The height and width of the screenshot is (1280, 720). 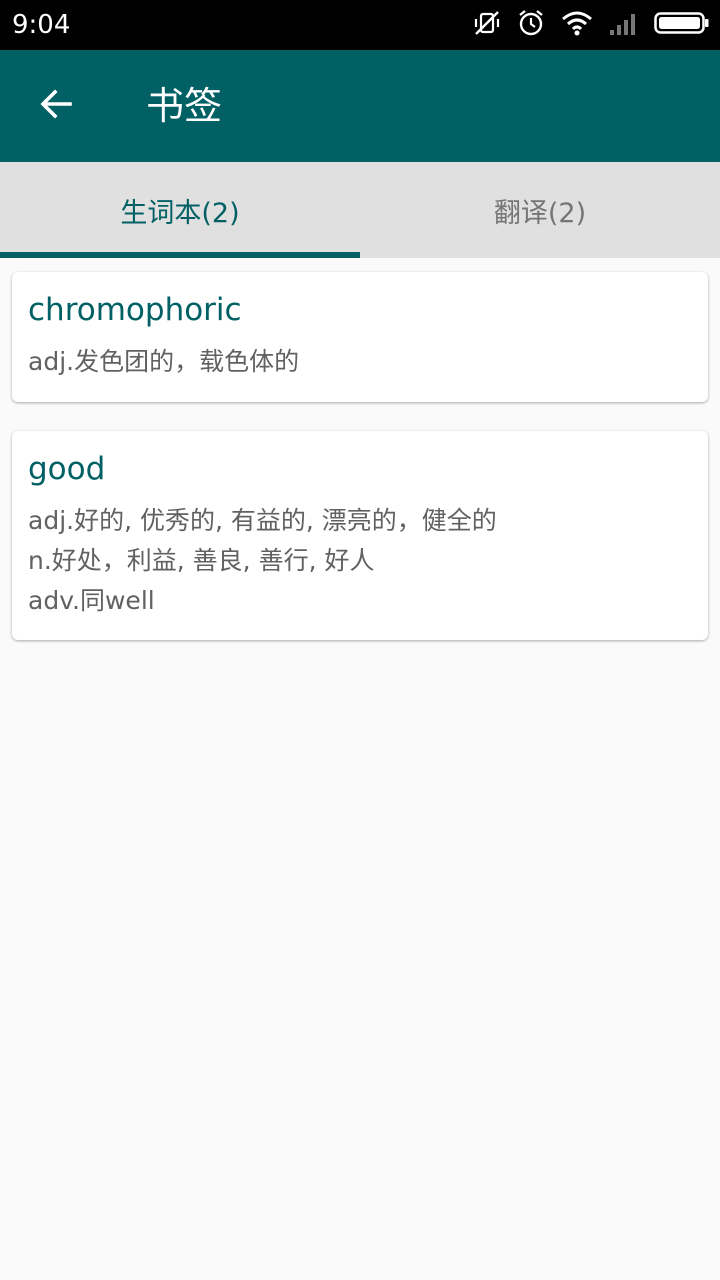 What do you see at coordinates (360, 106) in the screenshot?
I see `app-bar: 书签` at bounding box center [360, 106].